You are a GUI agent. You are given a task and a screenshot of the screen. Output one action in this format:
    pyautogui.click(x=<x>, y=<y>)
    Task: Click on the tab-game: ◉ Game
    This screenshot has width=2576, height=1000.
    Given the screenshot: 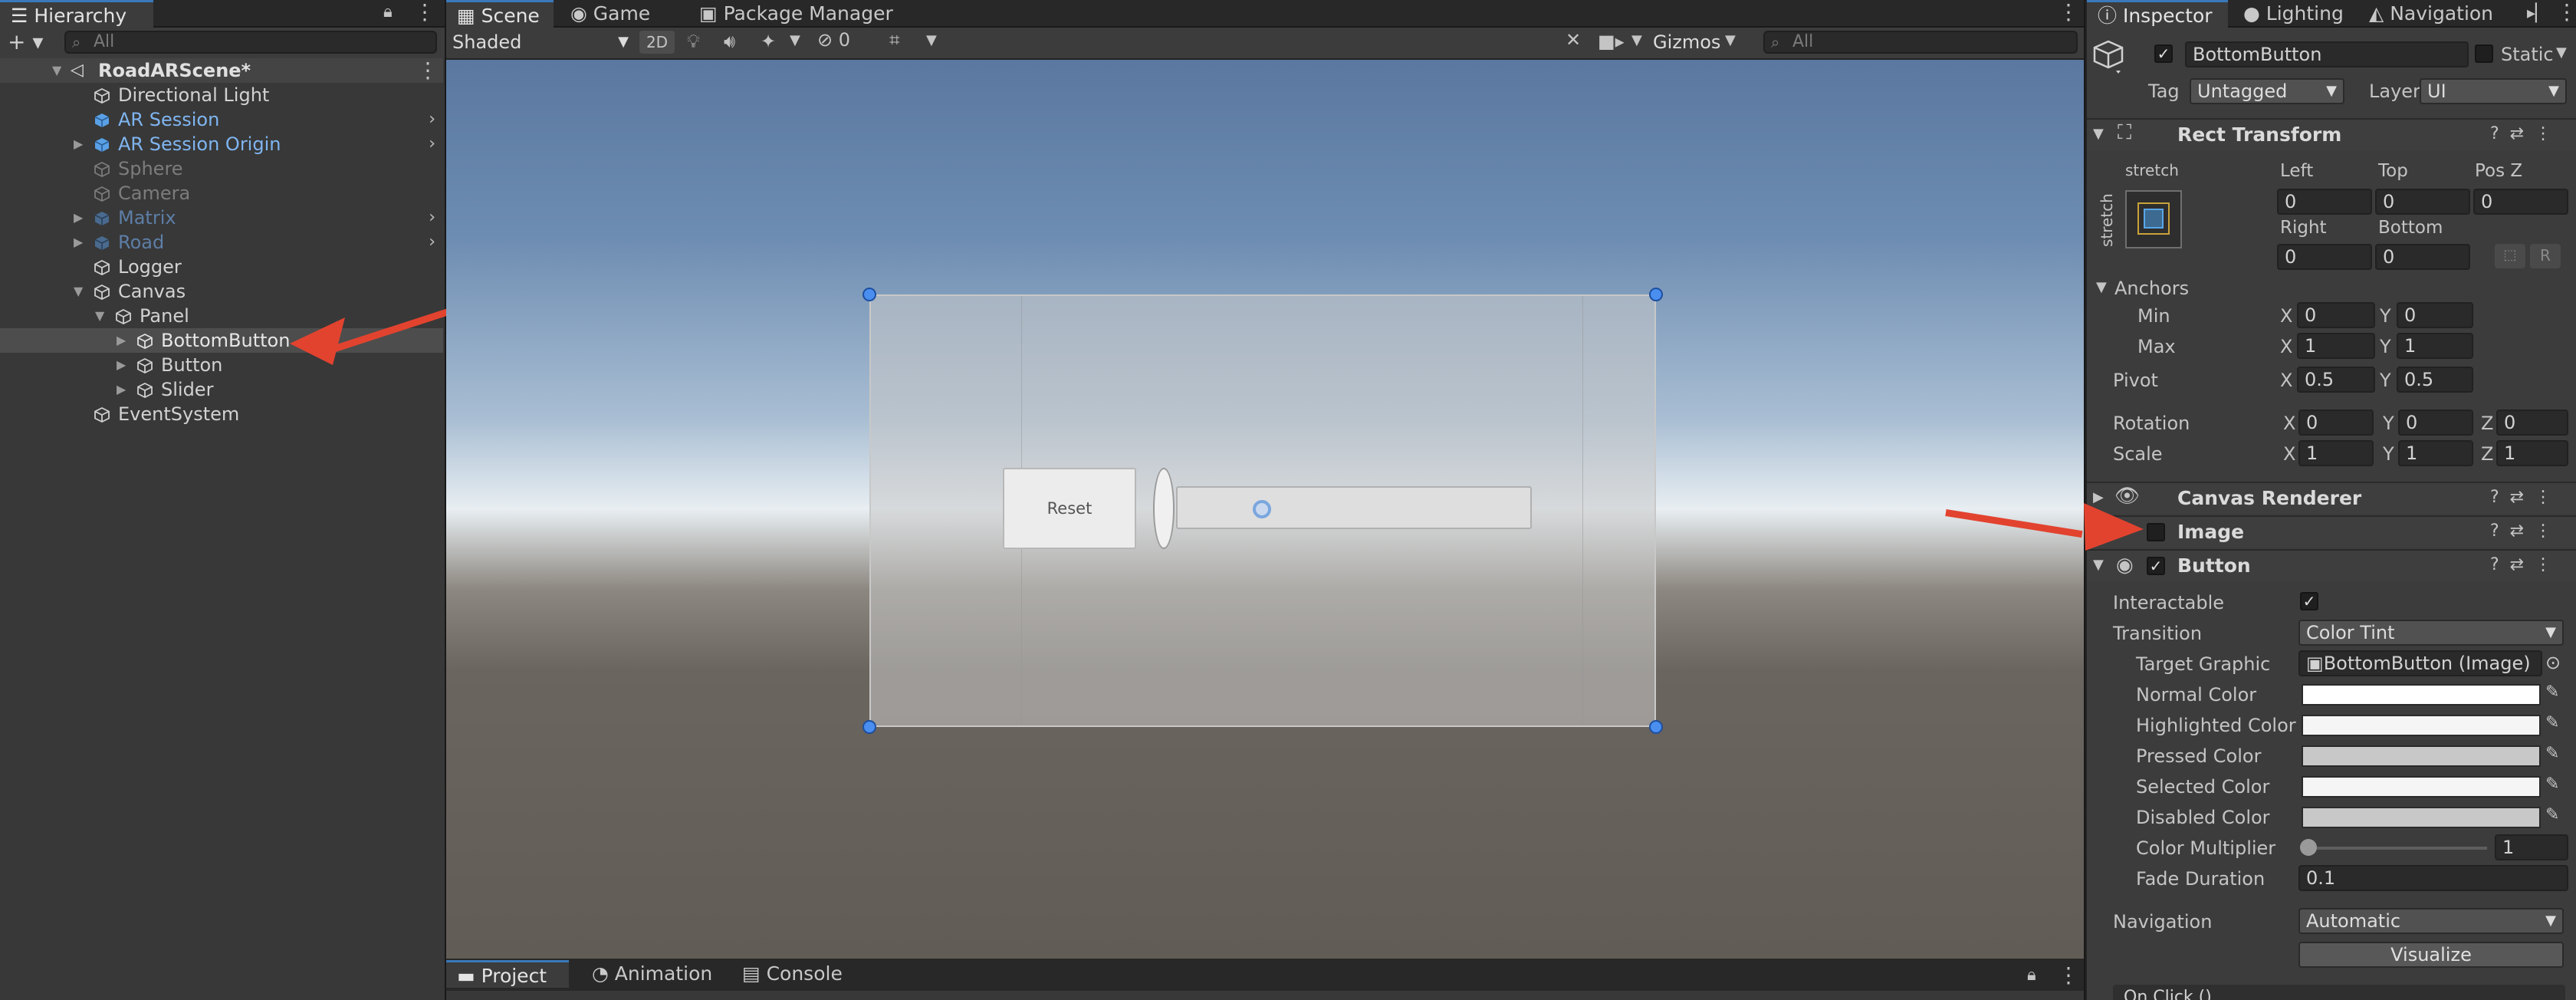 What is the action you would take?
    pyautogui.click(x=611, y=14)
    